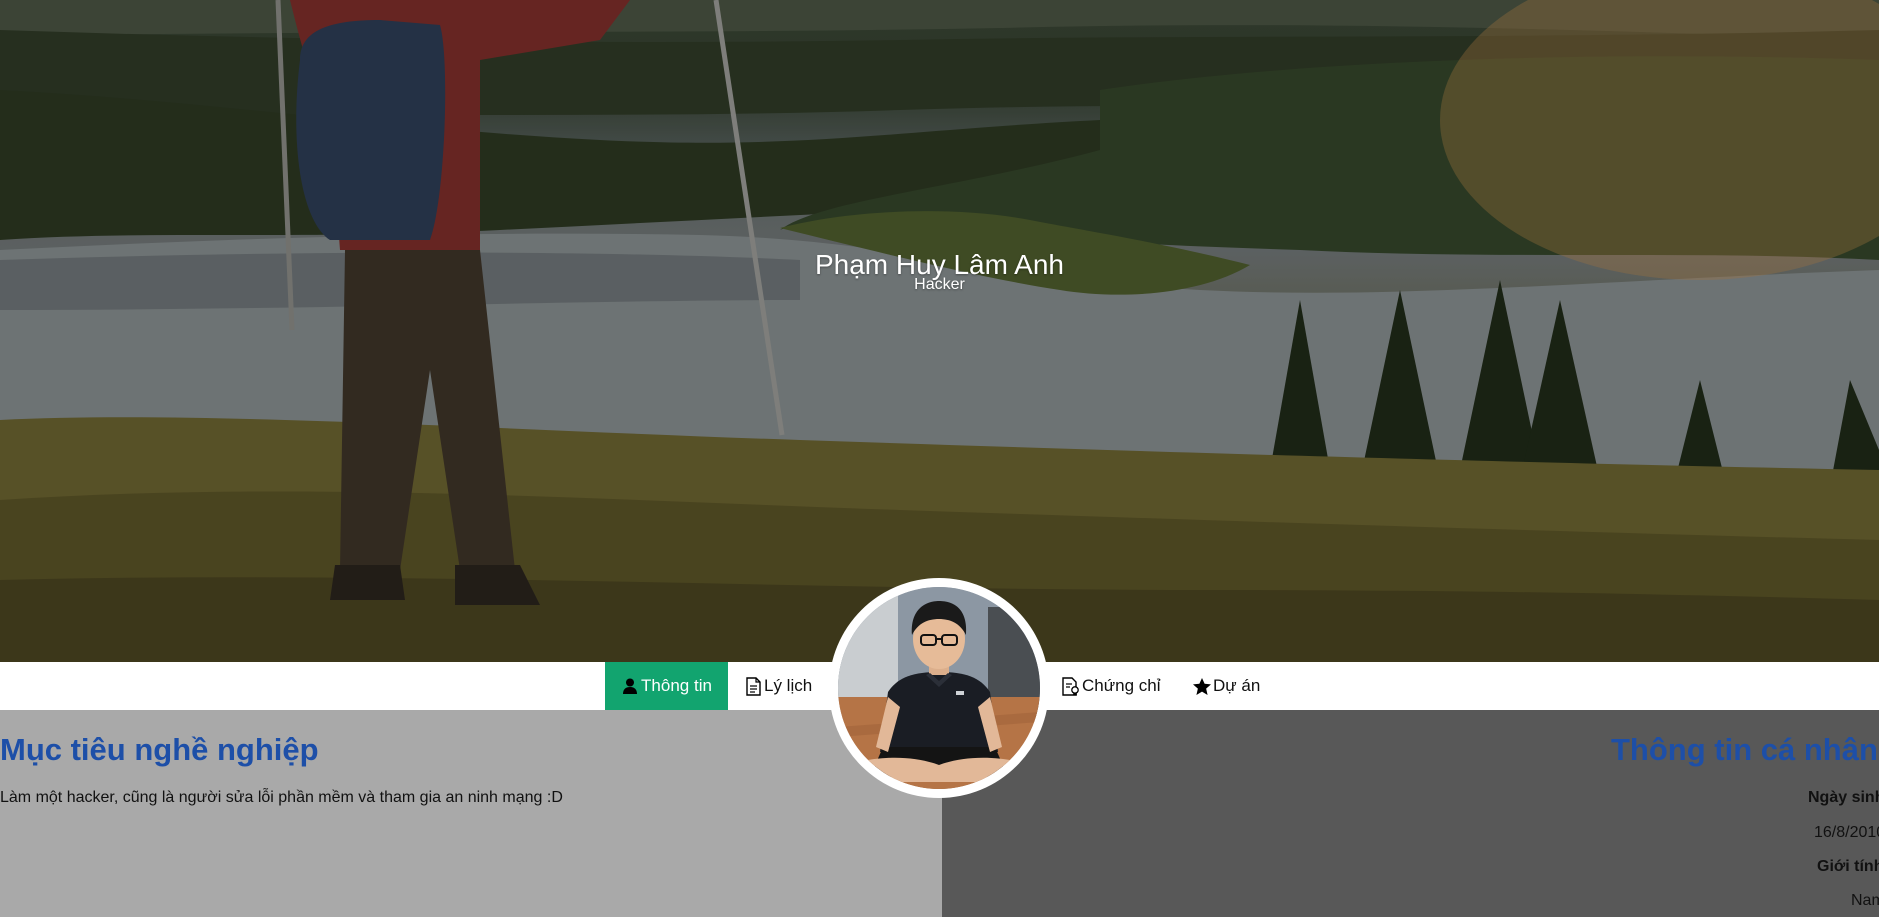  I want to click on tab-resume: Lý lịch, so click(790, 686).